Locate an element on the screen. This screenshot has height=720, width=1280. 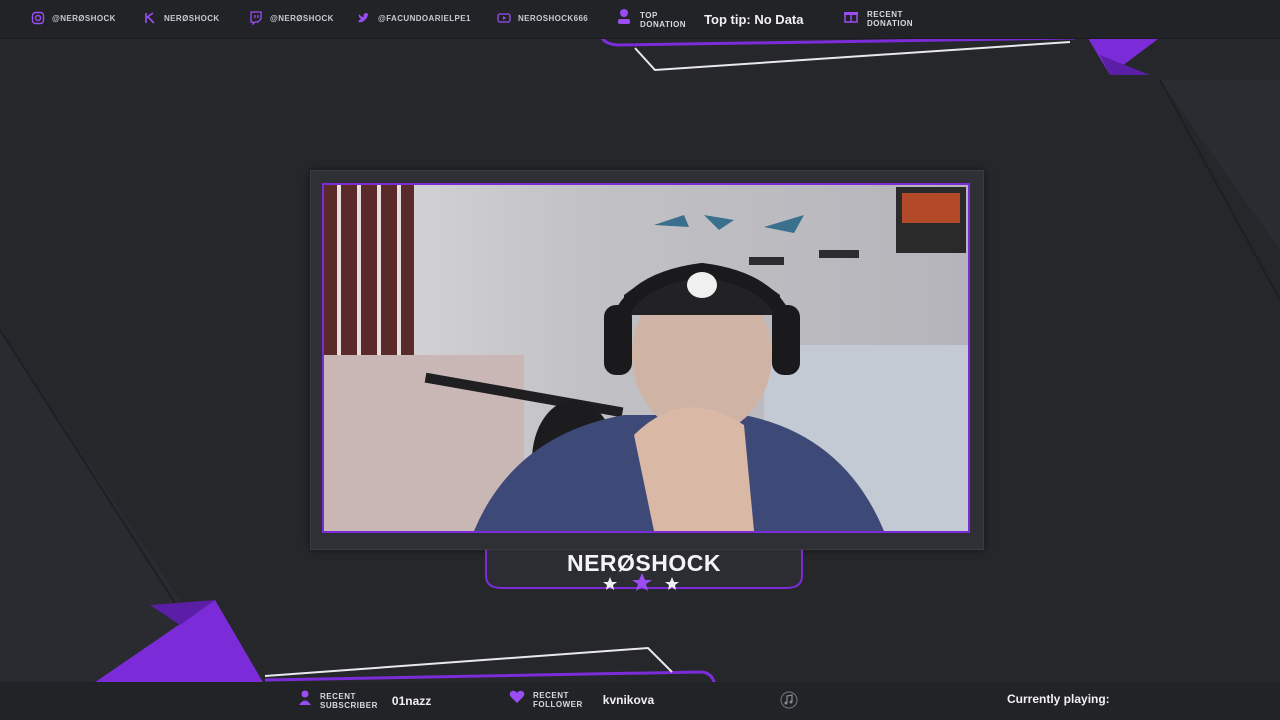
gift-icon is located at coordinates (851, 18).